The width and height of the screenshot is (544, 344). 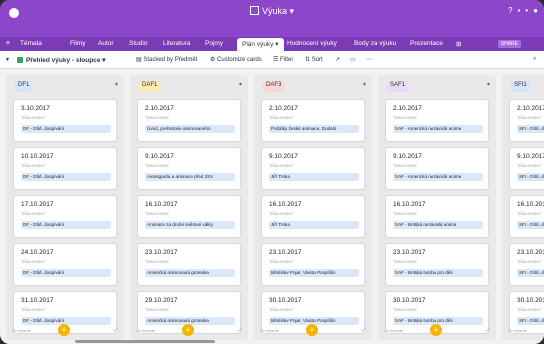 What do you see at coordinates (535, 10) in the screenshot?
I see `avatar: ●` at bounding box center [535, 10].